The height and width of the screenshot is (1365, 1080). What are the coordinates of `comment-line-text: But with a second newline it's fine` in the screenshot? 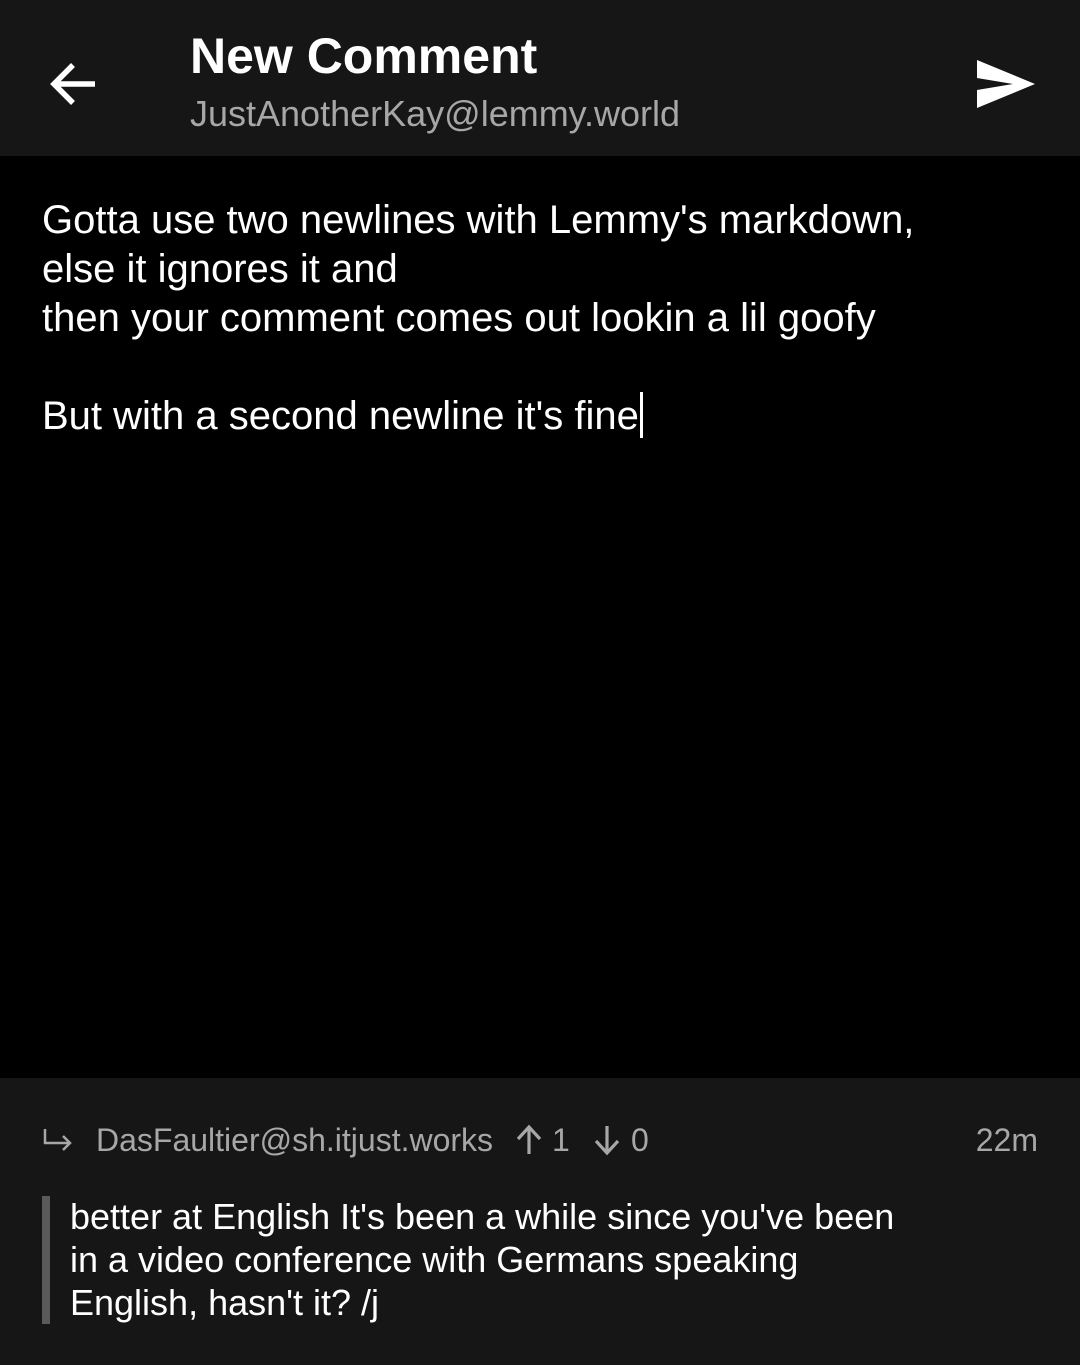 It's located at (340, 416).